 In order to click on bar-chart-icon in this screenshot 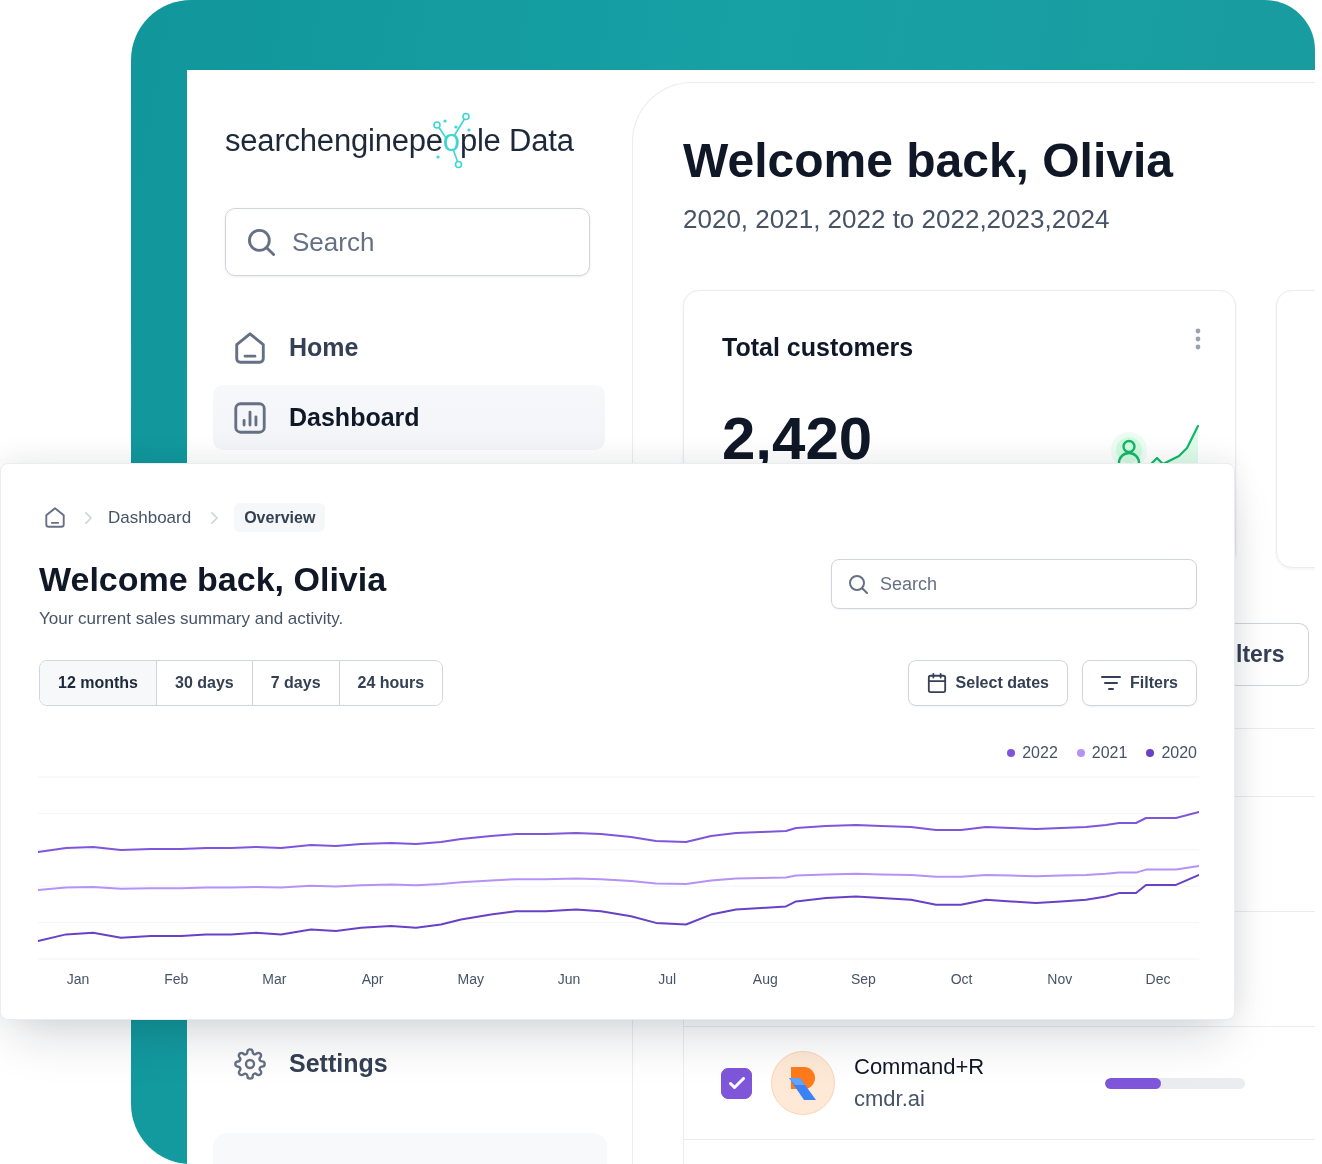, I will do `click(250, 417)`.